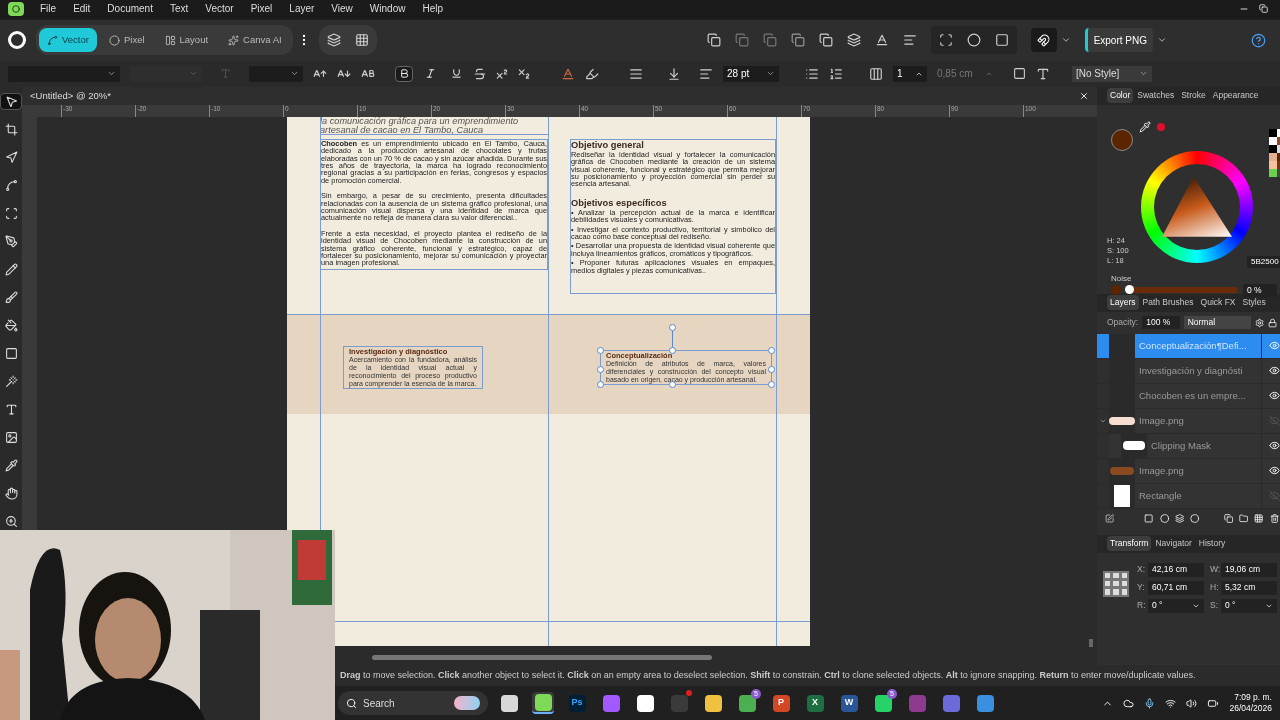  Describe the element at coordinates (1249, 587) in the screenshot. I see `transform-field: 5,32 cm` at that location.